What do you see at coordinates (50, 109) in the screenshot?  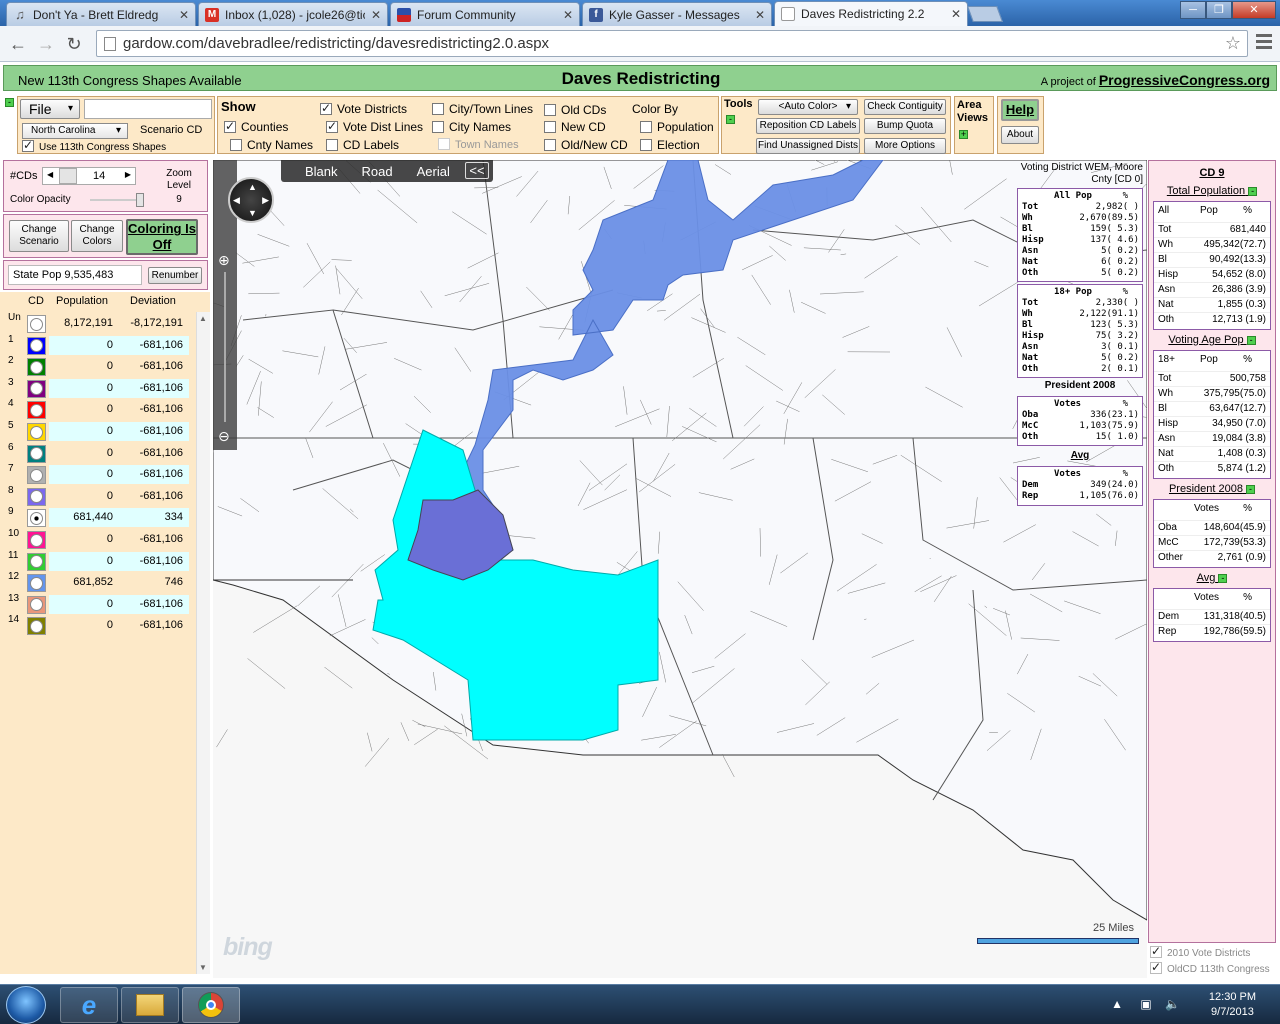 I see `file-menu-button: File ▾` at bounding box center [50, 109].